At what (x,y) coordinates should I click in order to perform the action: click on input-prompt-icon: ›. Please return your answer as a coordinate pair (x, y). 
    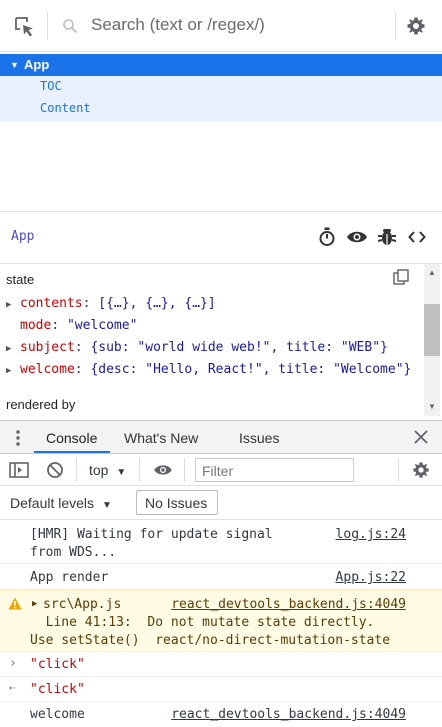
    Looking at the image, I should click on (13, 663).